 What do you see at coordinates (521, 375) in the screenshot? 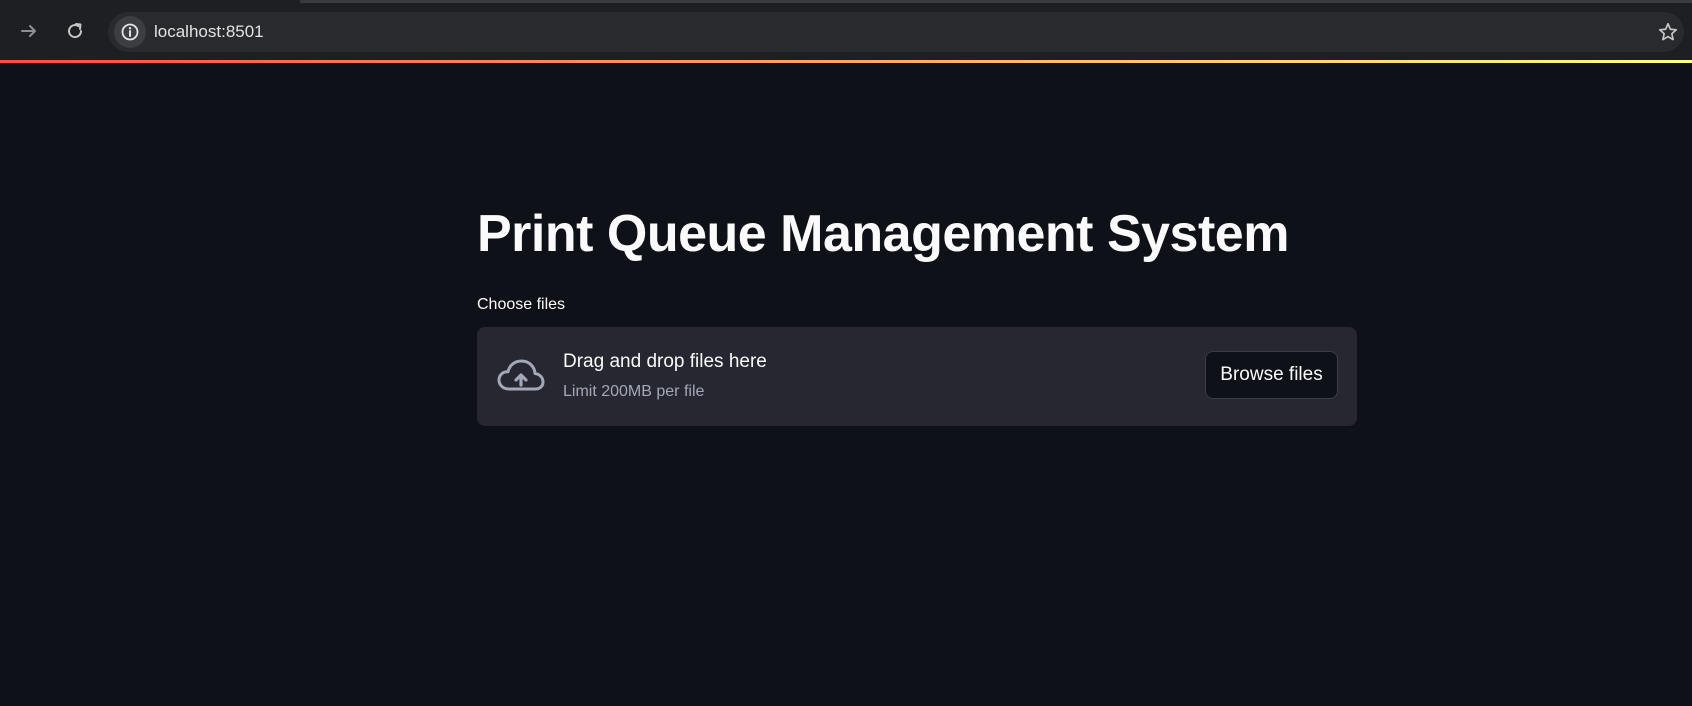
I see `cloud-upload-icon` at bounding box center [521, 375].